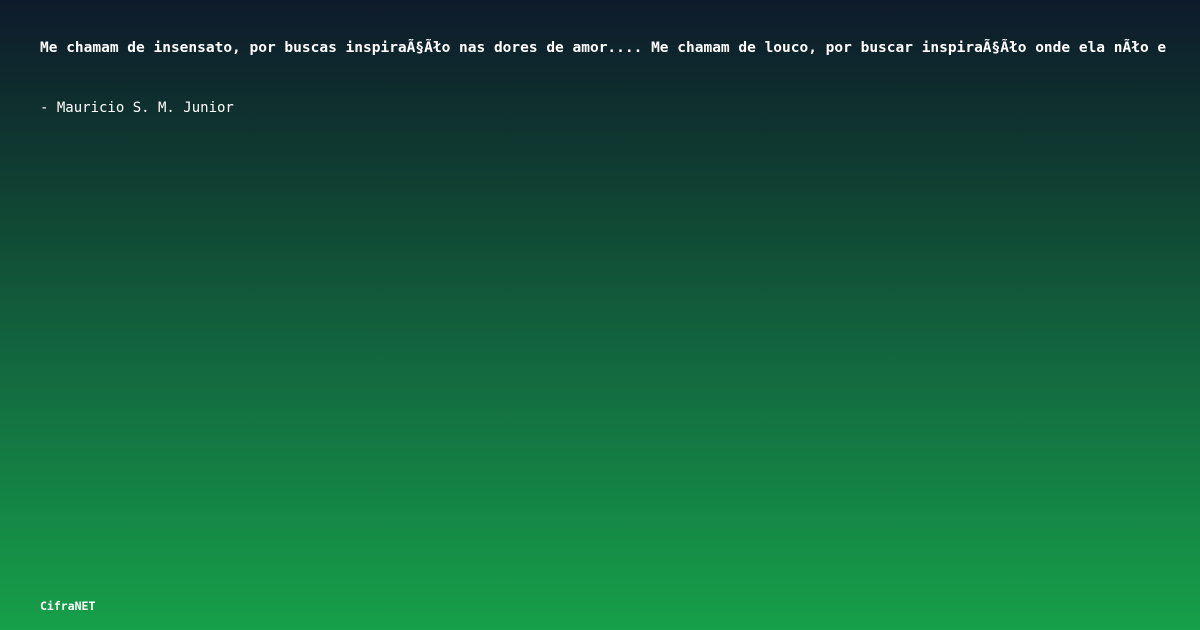 This screenshot has height=630, width=1200. What do you see at coordinates (68, 606) in the screenshot?
I see `brand-logo-text: CifraNET` at bounding box center [68, 606].